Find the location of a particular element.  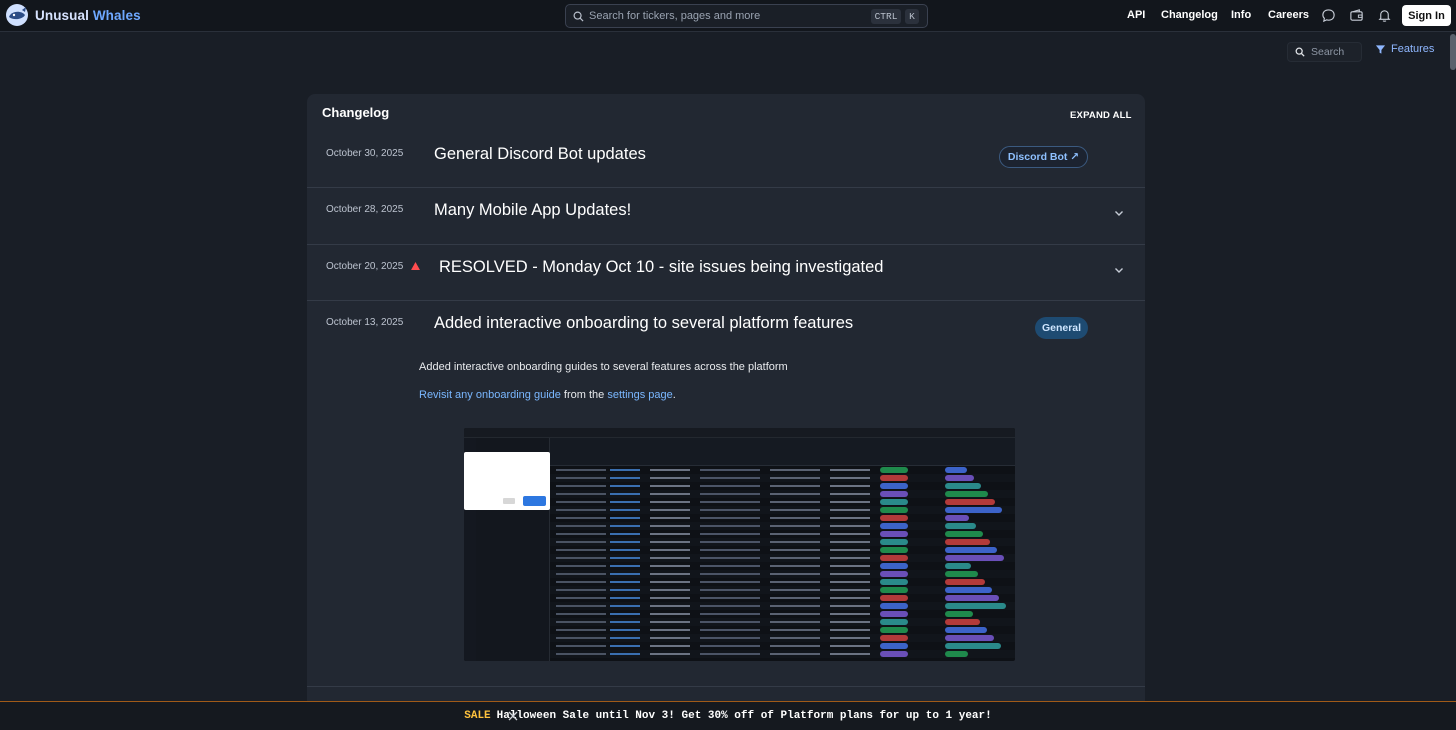

settings-page-link: settings page is located at coordinates (639, 395).